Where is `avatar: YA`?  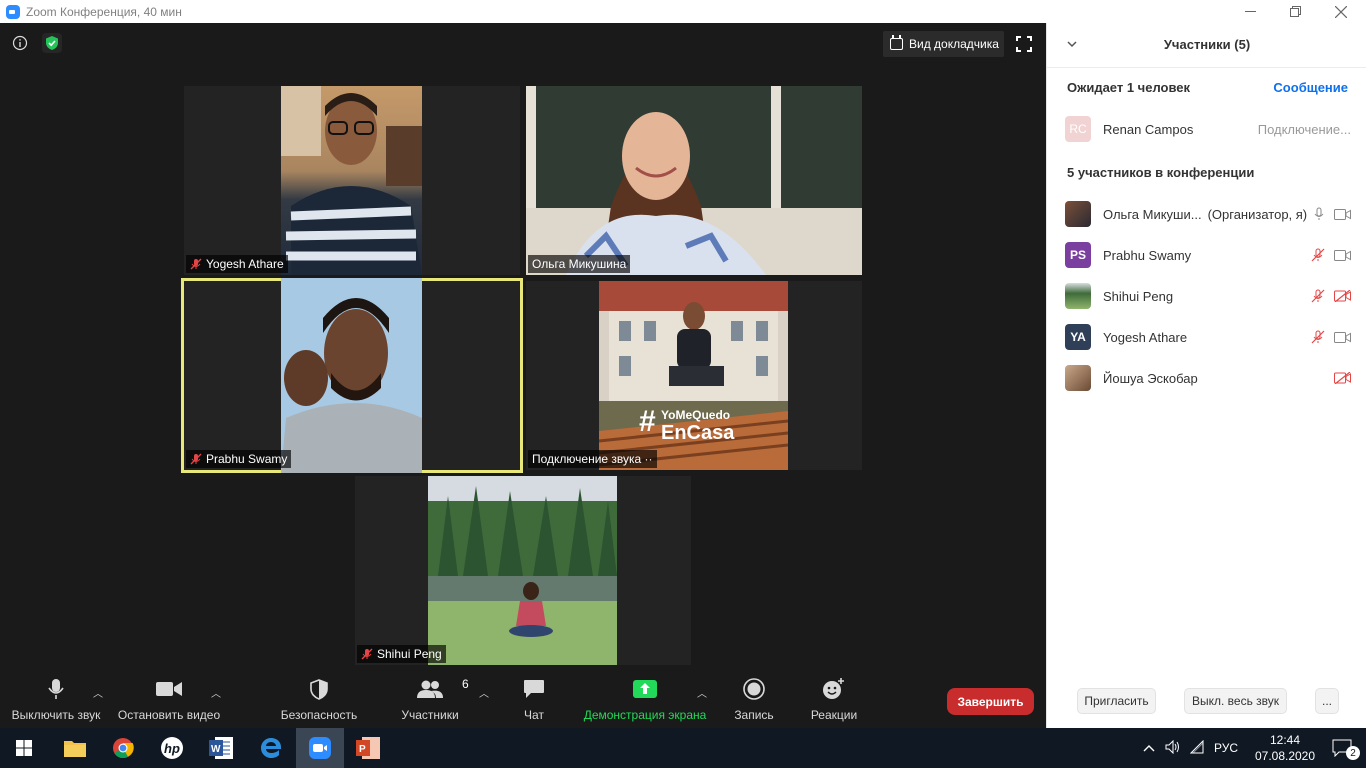 avatar: YA is located at coordinates (1078, 337).